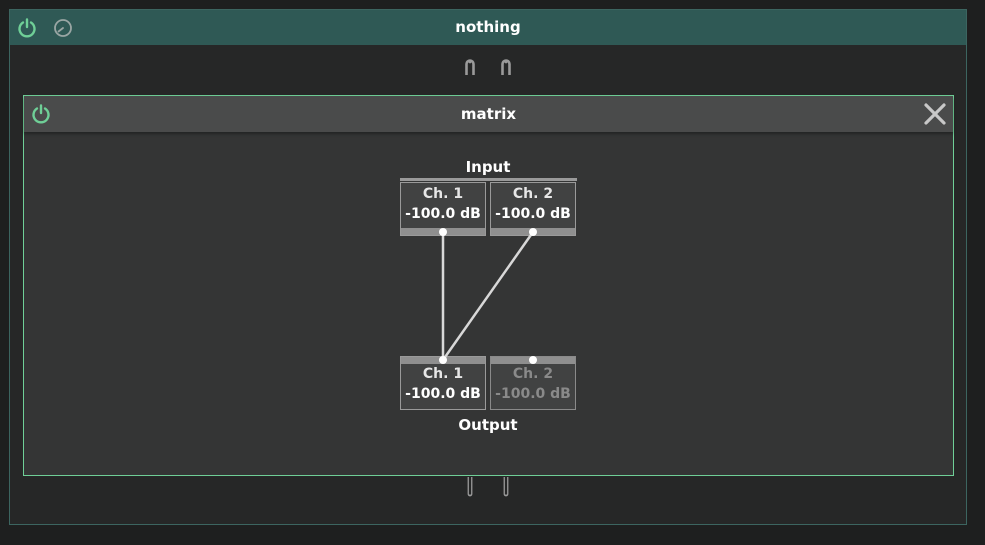  I want to click on routing-wires, so click(488, 296).